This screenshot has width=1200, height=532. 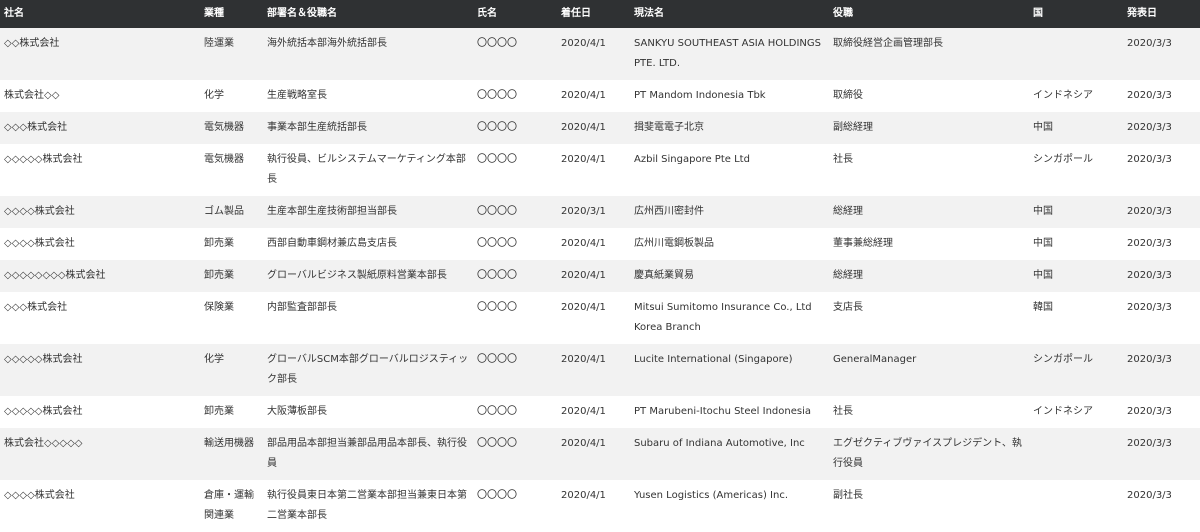 I want to click on header-announce-date: 発表日, so click(x=1161, y=14).